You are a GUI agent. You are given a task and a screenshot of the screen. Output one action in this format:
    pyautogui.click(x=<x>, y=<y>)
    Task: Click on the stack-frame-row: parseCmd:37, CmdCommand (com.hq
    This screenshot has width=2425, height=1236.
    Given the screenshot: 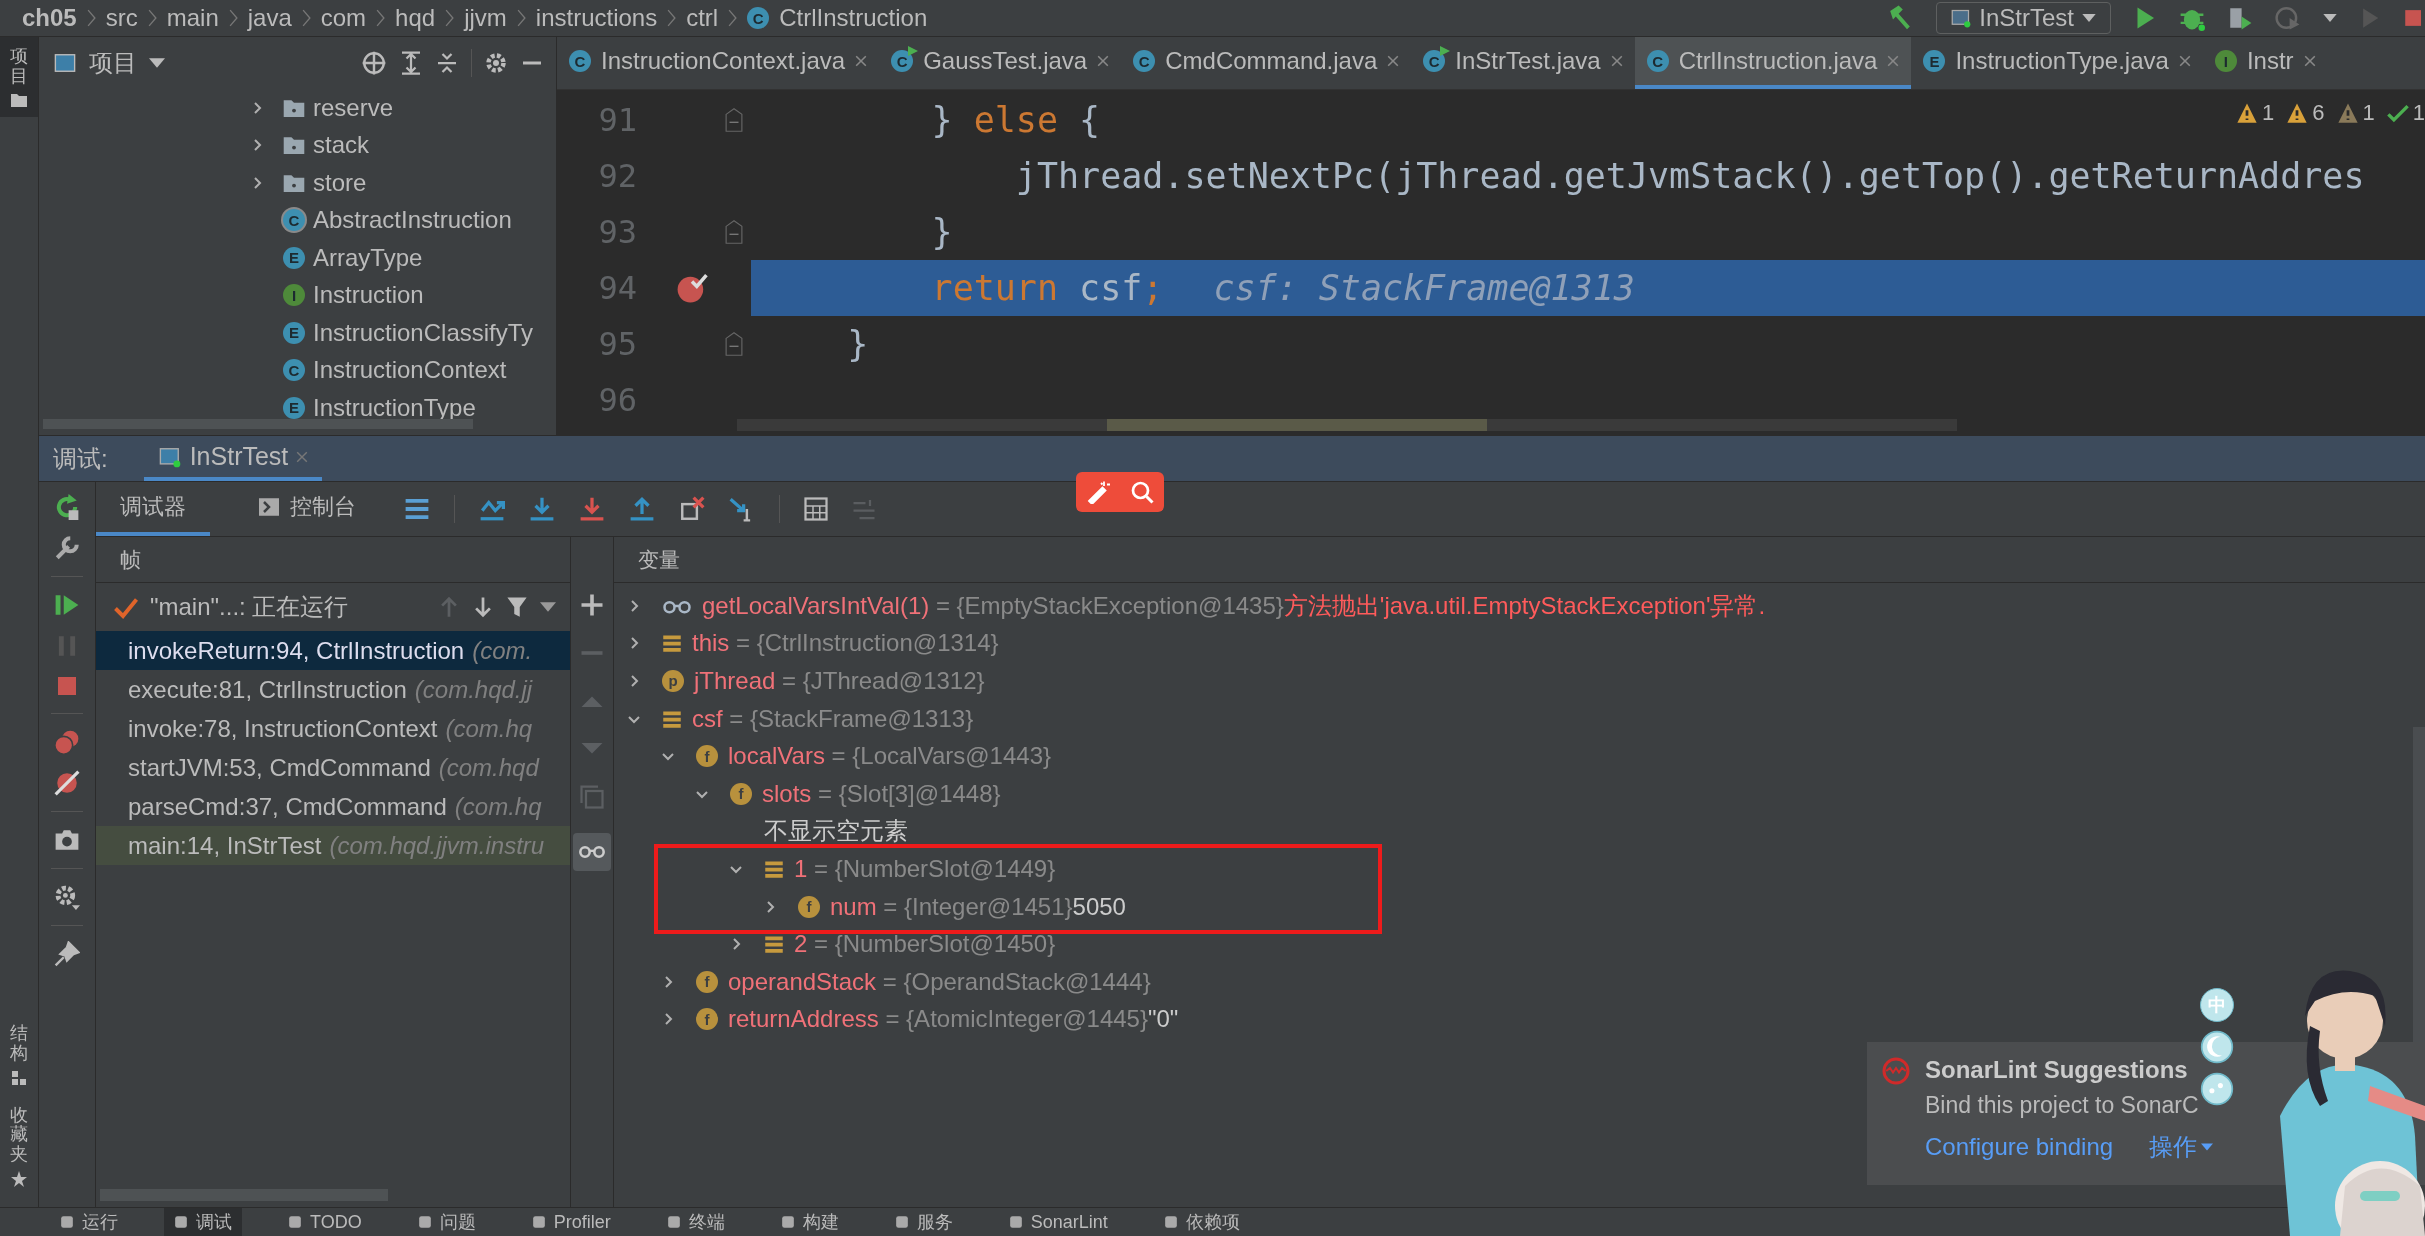 What is the action you would take?
    pyautogui.click(x=333, y=806)
    